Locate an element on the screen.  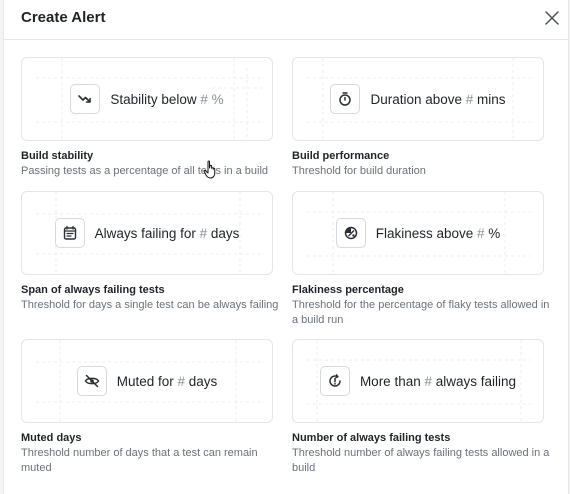
card-title: Muted days is located at coordinates (51, 438).